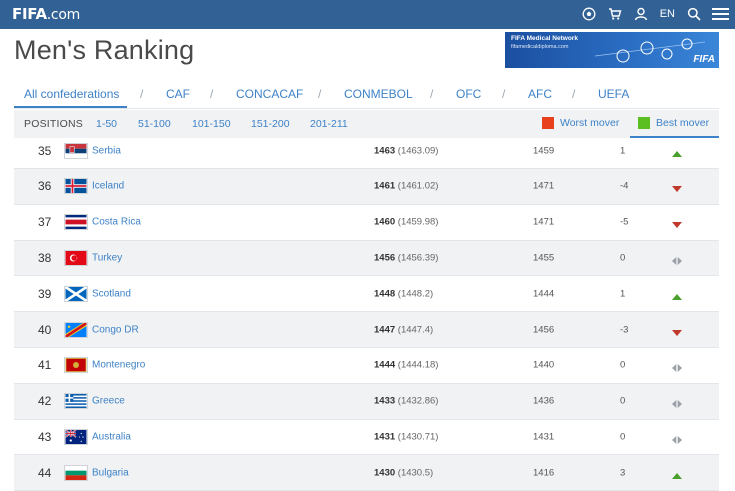 This screenshot has height=491, width=735. I want to click on fifa-logo: FIFA.com, so click(46, 14).